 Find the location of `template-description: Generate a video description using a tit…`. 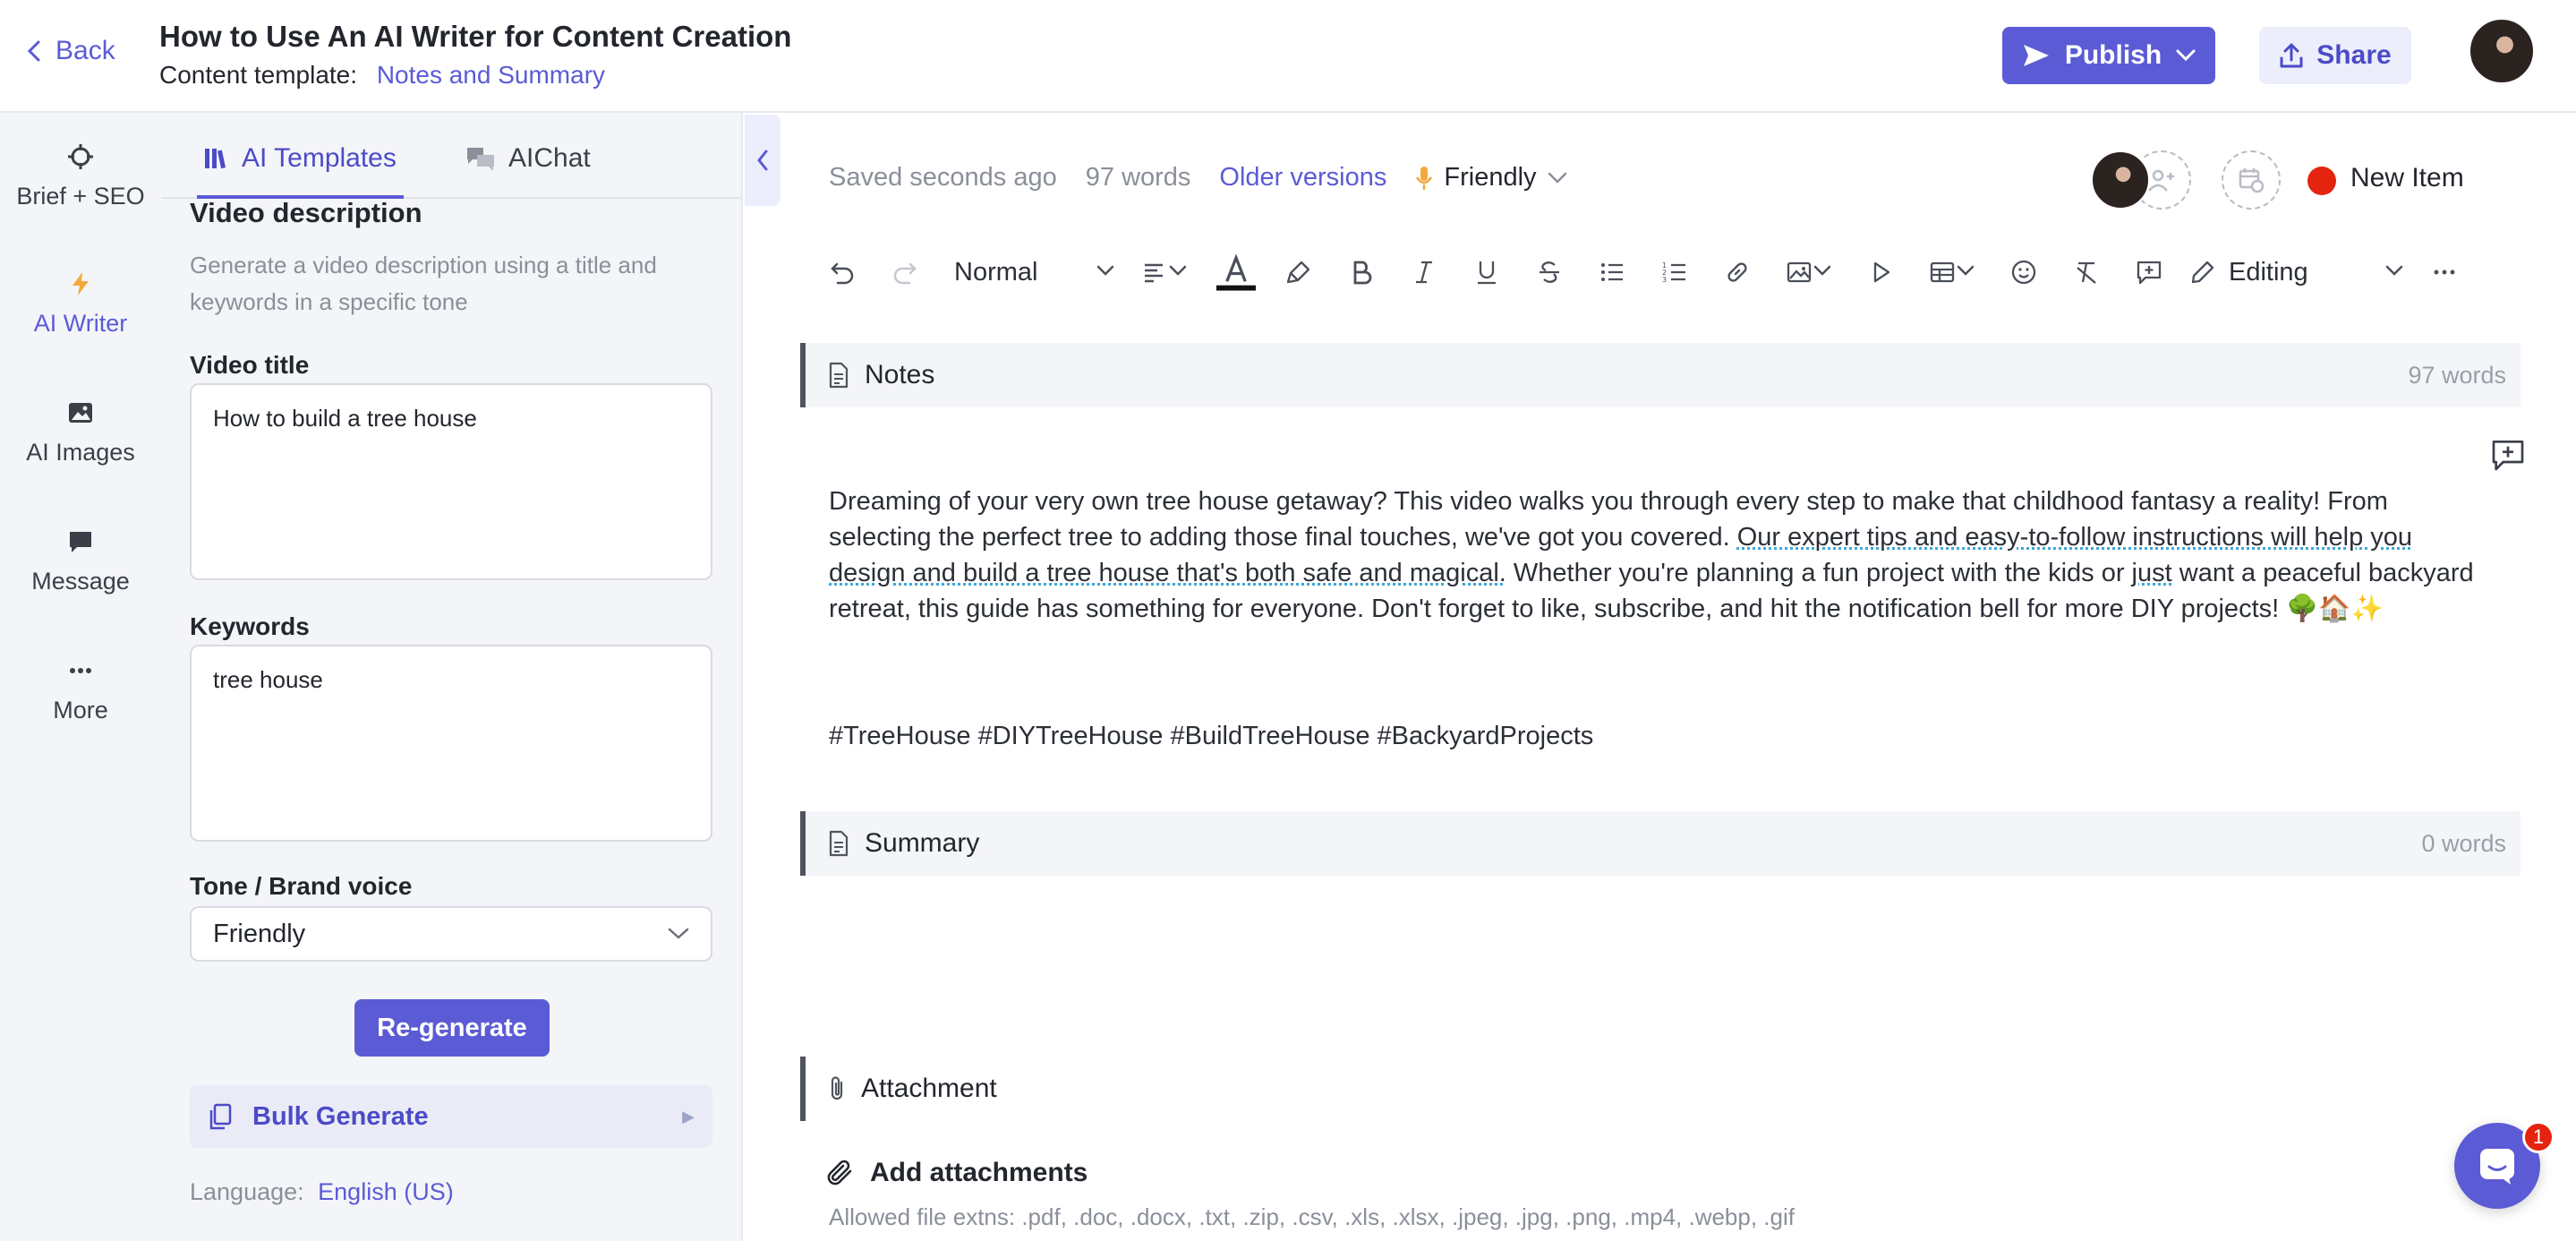

template-description: Generate a video description using a tit… is located at coordinates (423, 283).